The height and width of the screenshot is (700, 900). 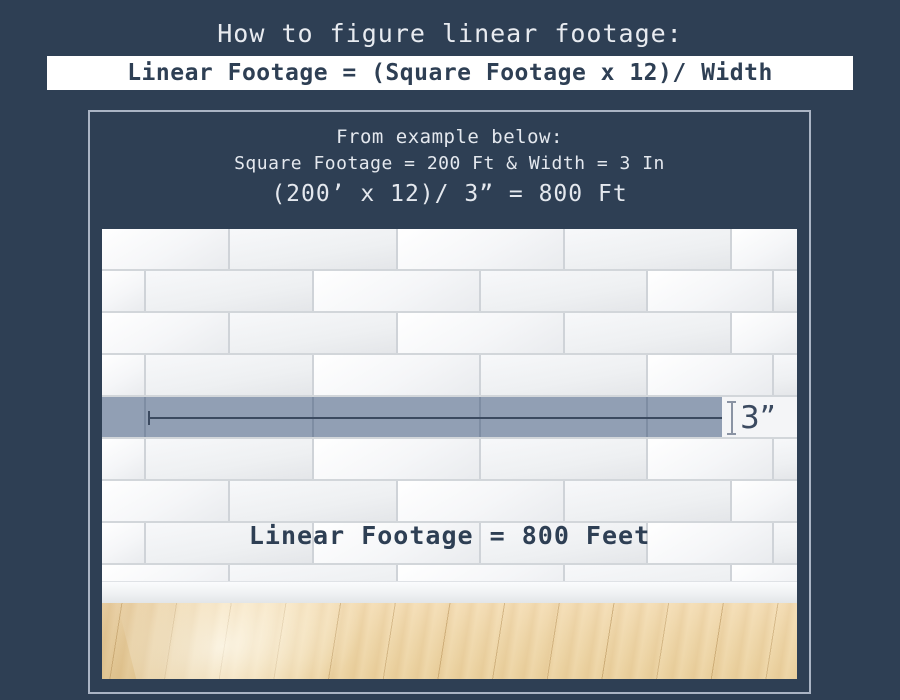 What do you see at coordinates (449, 194) in the screenshot?
I see `caption-line-calculation: (200’ x 12)/ 3” = 800 Ft` at bounding box center [449, 194].